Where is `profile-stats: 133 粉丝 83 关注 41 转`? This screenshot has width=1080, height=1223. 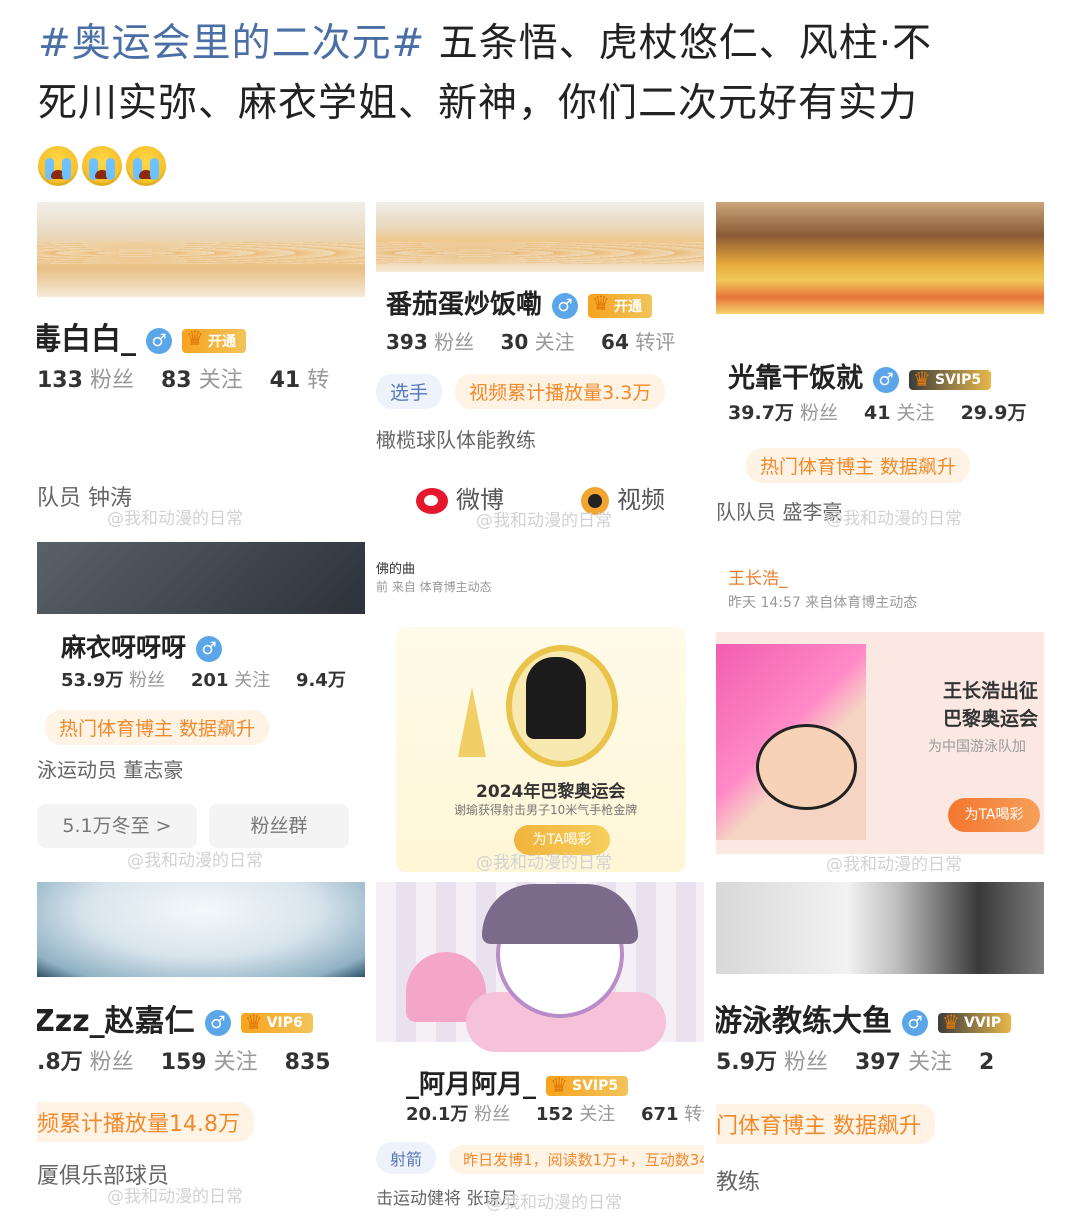 profile-stats: 133 粉丝 83 关注 41 转 is located at coordinates (183, 380).